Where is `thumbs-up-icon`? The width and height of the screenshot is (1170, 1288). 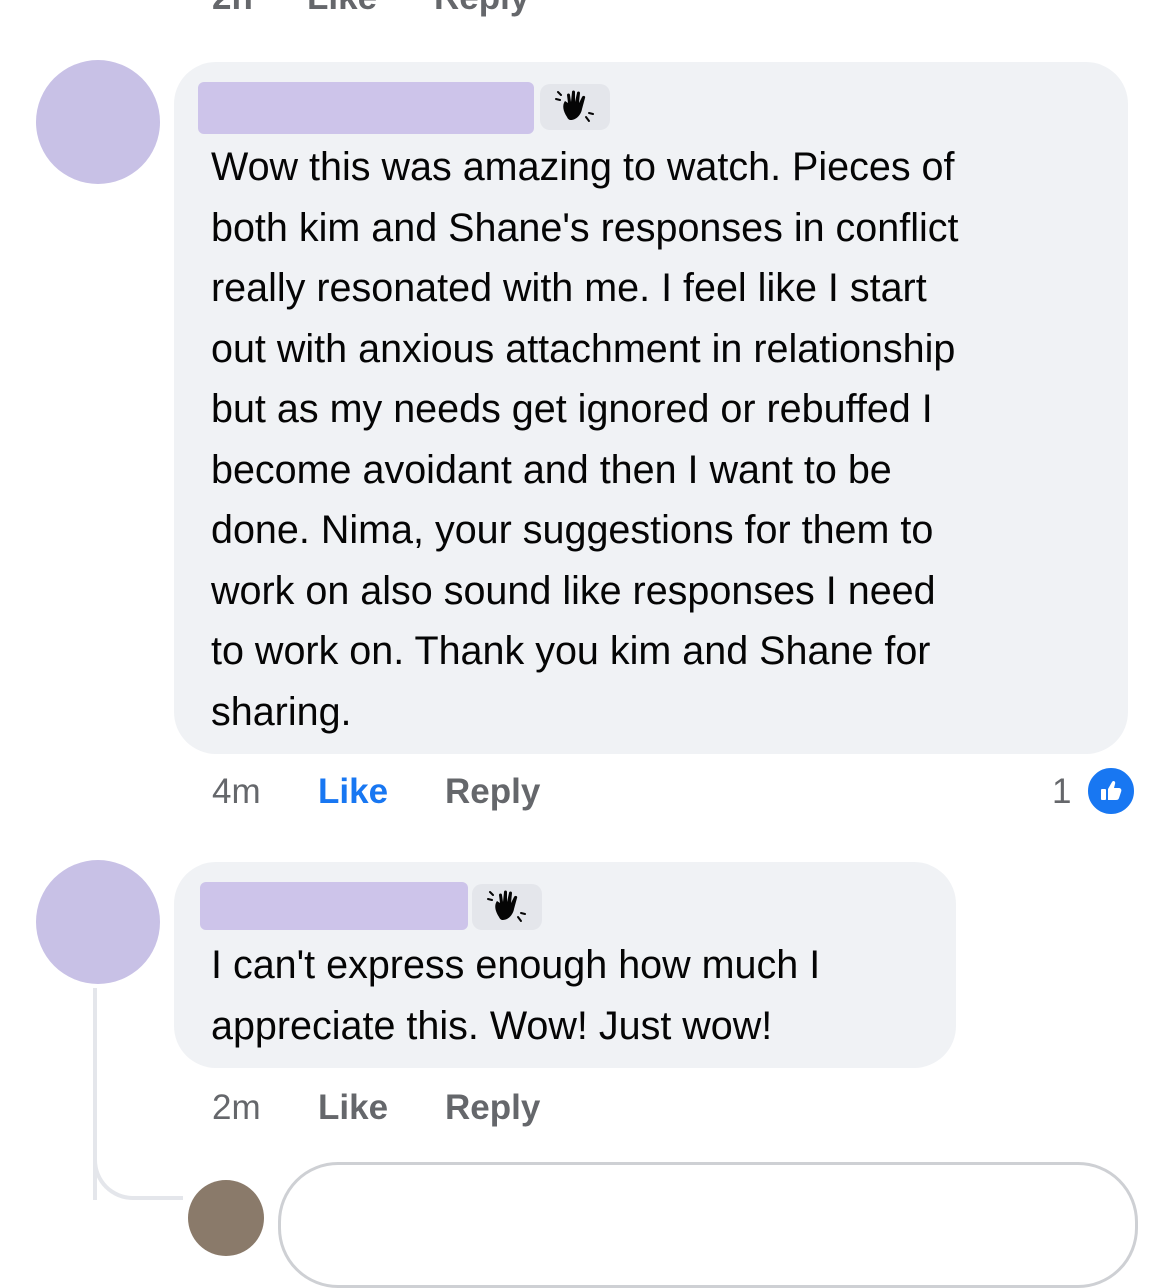 thumbs-up-icon is located at coordinates (1111, 790).